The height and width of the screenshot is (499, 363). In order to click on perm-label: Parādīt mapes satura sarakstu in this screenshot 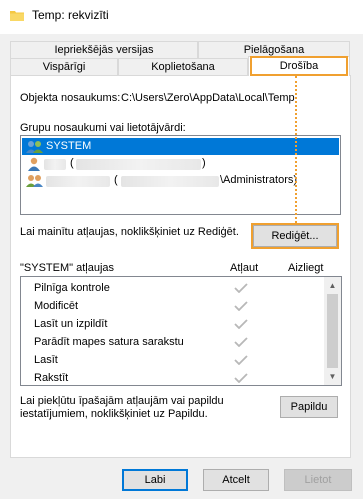, I will do `click(109, 342)`.